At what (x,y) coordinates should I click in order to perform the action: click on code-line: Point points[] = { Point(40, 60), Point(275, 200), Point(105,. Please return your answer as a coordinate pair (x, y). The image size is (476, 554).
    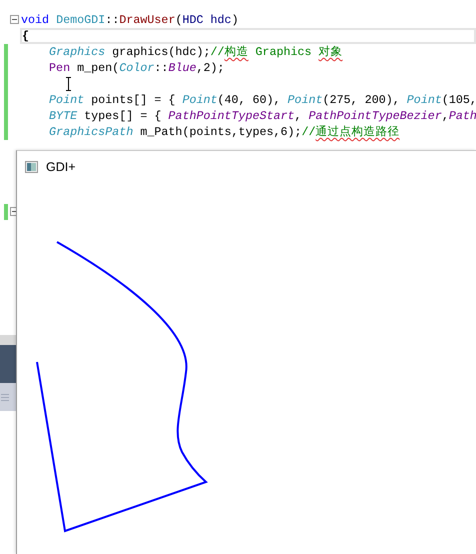
    Looking at the image, I should click on (262, 100).